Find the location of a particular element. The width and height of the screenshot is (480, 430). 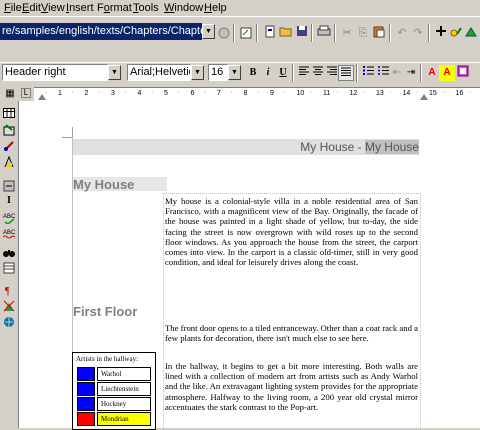

artist-row-mondrian: Mondrian is located at coordinates (115, 419).